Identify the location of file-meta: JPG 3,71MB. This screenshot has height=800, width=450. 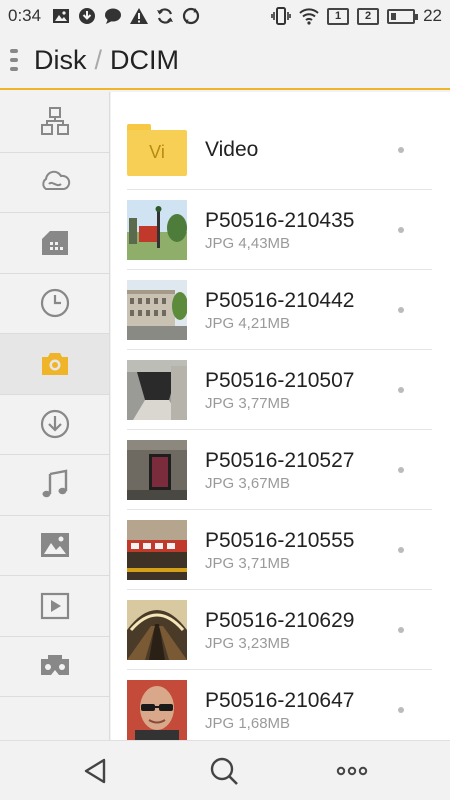
(248, 563).